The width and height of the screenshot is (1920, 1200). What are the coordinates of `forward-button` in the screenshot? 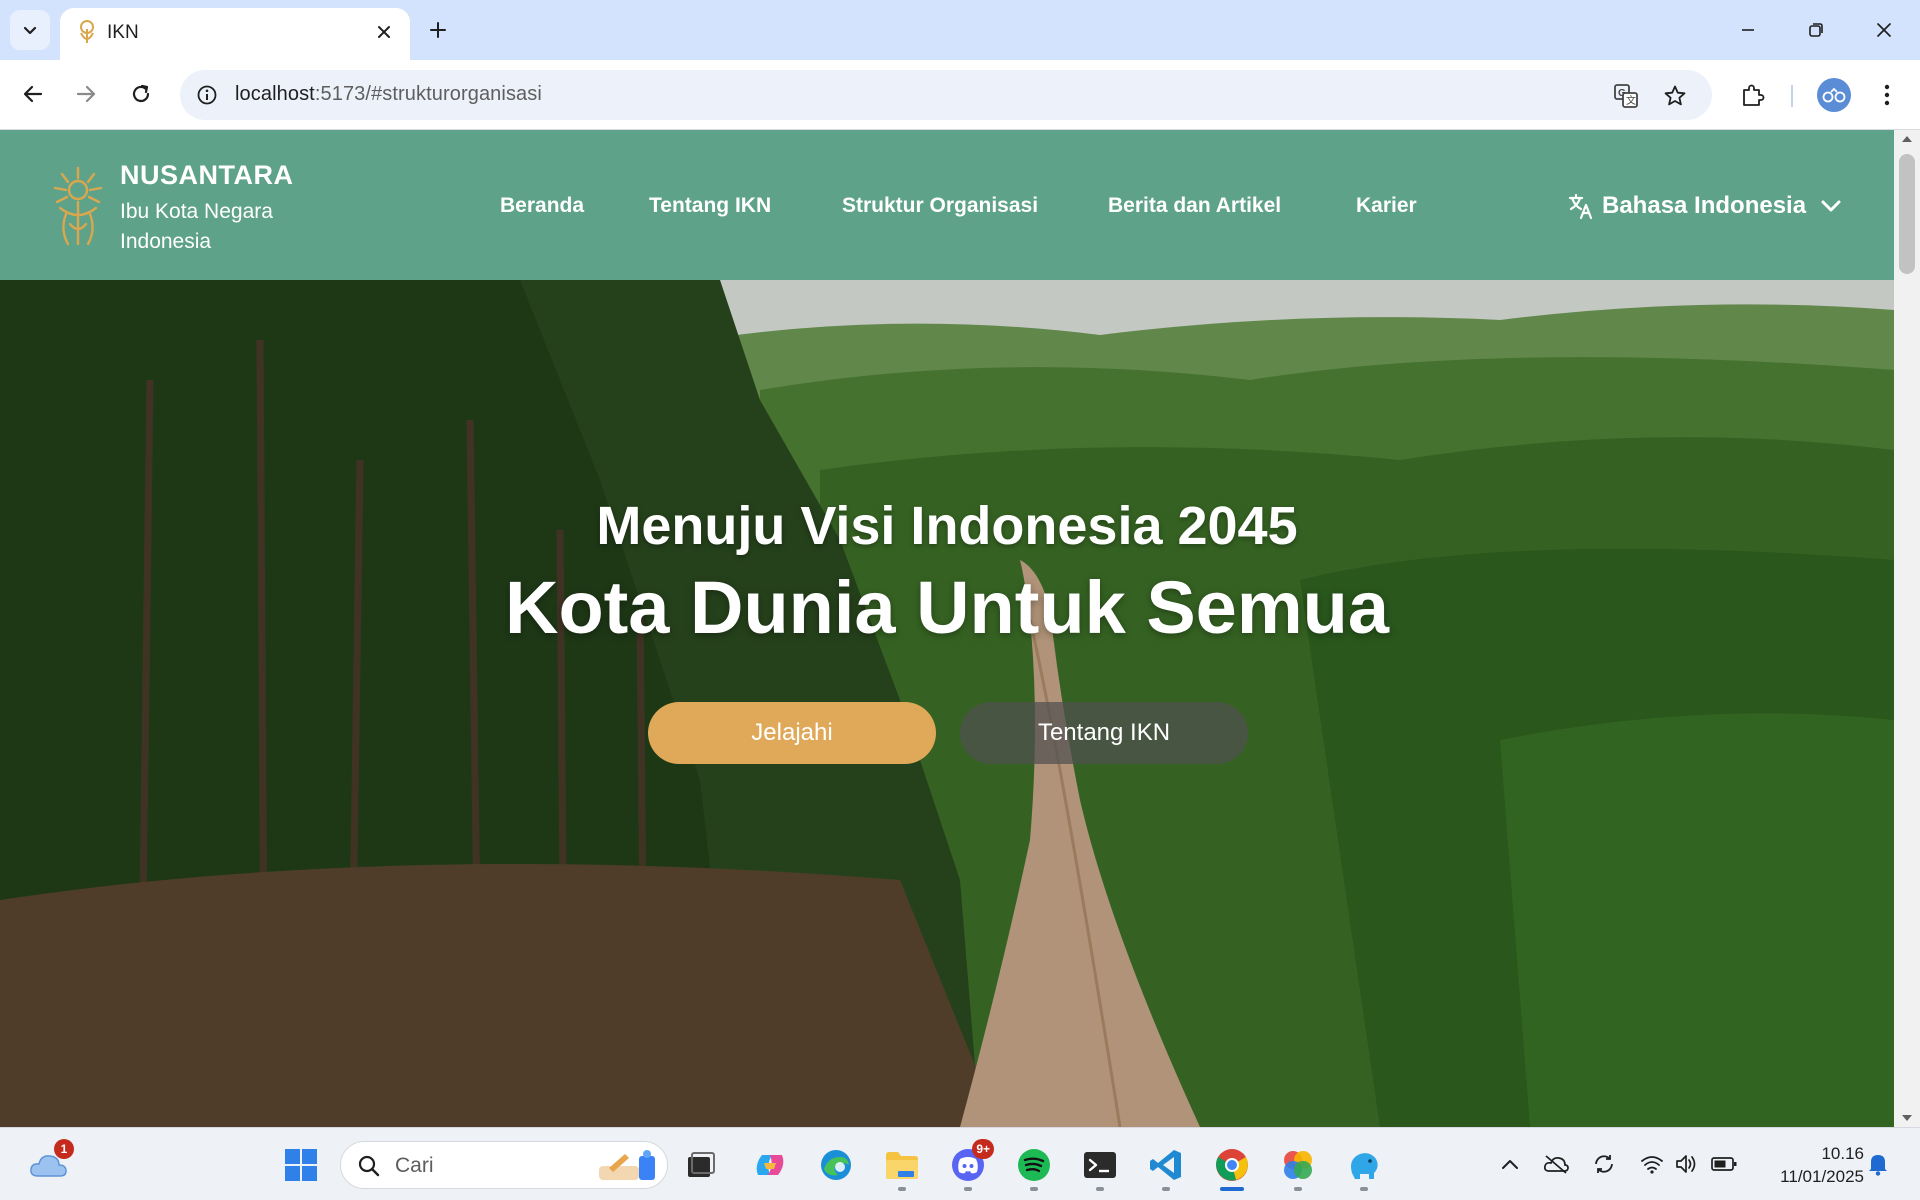 It's located at (86, 94).